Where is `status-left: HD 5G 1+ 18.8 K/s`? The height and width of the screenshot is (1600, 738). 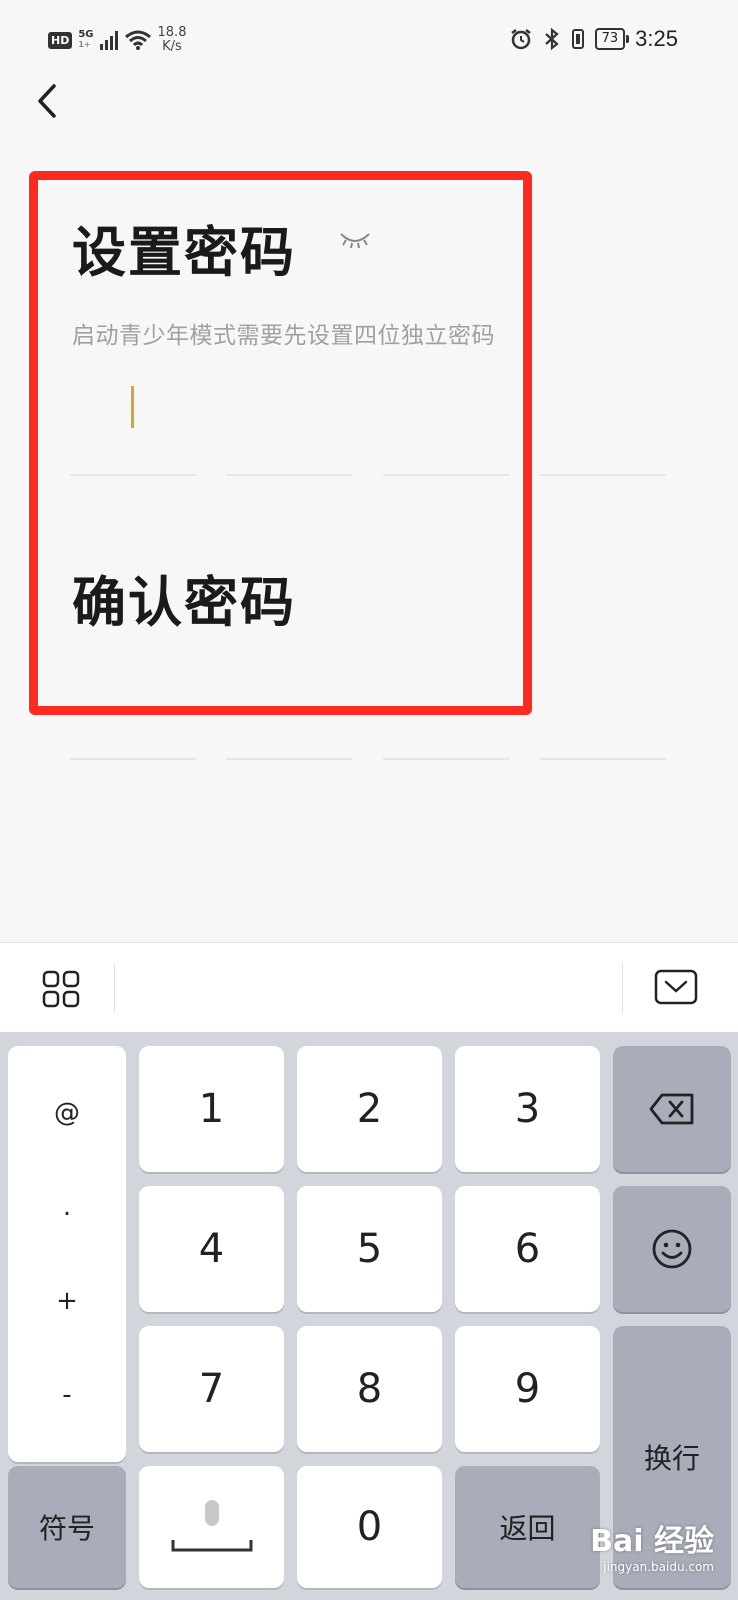 status-left: HD 5G 1+ 18.8 K/s is located at coordinates (117, 40).